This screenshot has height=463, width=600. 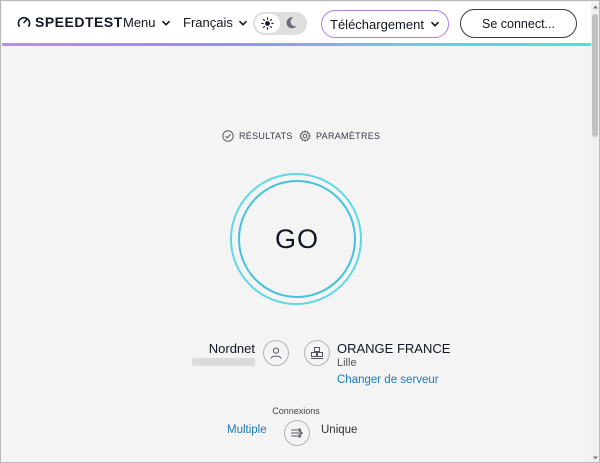 I want to click on go-label: GO, so click(x=296, y=238).